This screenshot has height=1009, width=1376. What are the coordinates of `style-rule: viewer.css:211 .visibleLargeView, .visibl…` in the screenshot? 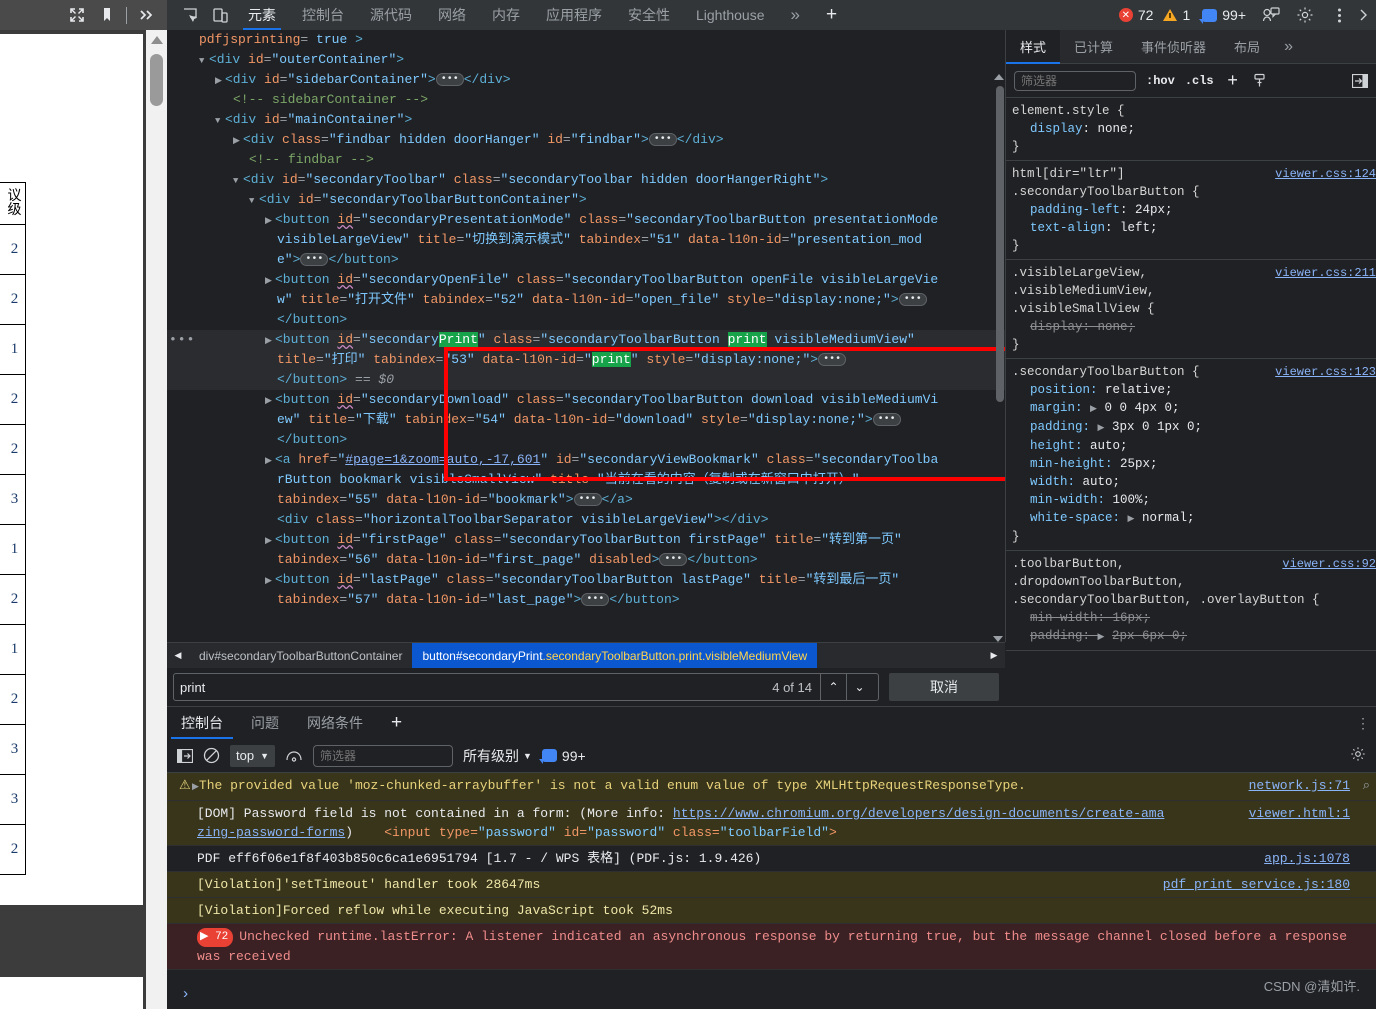 It's located at (1191, 309).